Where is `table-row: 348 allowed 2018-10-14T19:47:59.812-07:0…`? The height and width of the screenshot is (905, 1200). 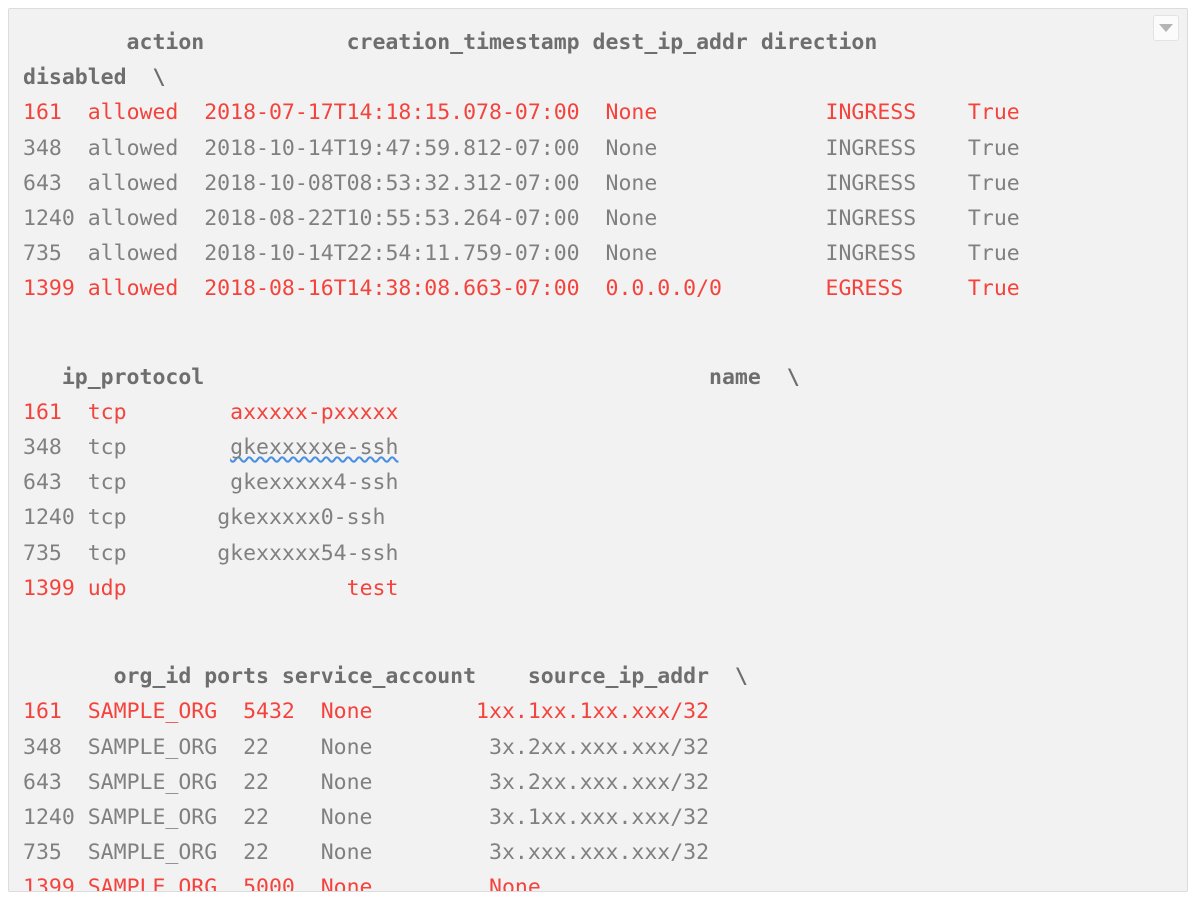 table-row: 348 allowed 2018-10-14T19:47:59.812-07:0… is located at coordinates (598, 148).